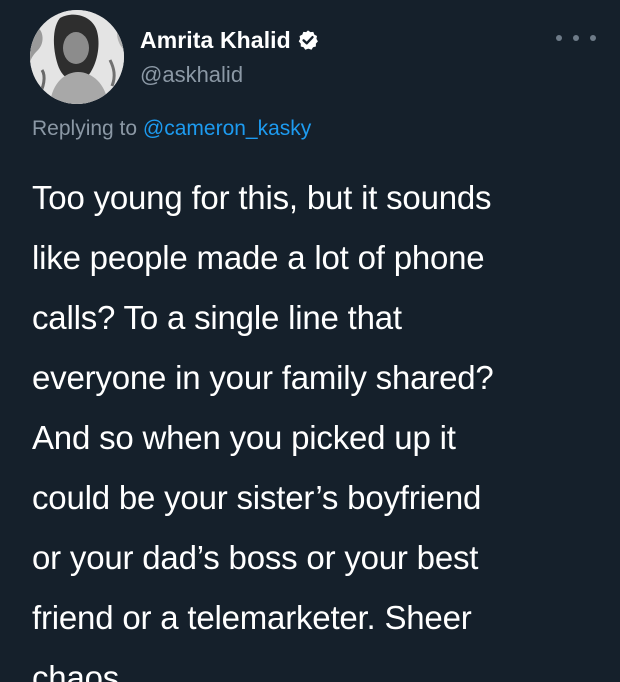 Image resolution: width=620 pixels, height=682 pixels. What do you see at coordinates (87, 128) in the screenshot?
I see `replying-to-label: Replying to` at bounding box center [87, 128].